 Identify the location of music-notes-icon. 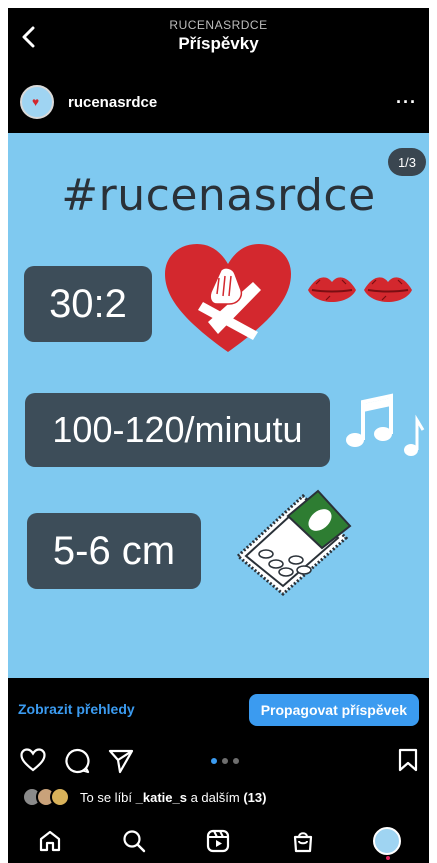
(385, 424).